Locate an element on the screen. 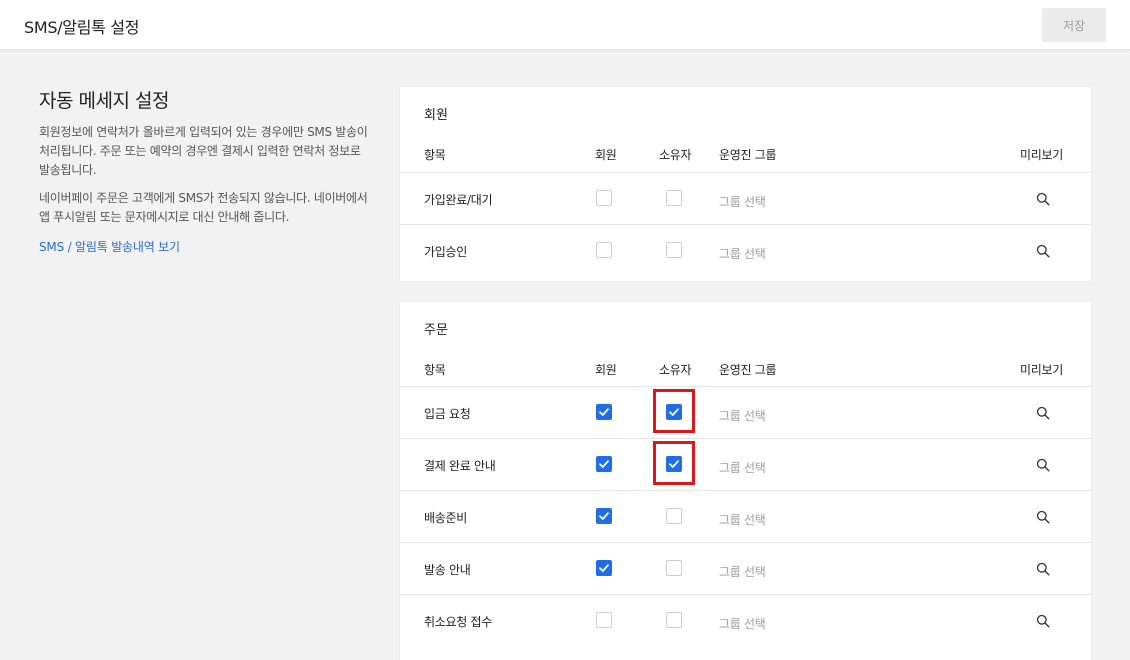 This screenshot has height=660, width=1130. row-label: 가입완료/대기 is located at coordinates (458, 200).